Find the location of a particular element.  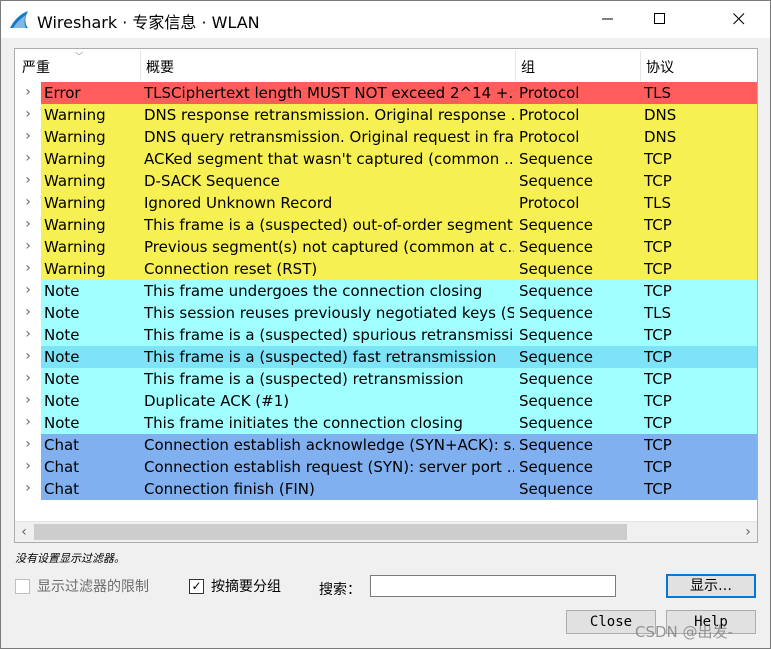

close-icon is located at coordinates (739, 19).